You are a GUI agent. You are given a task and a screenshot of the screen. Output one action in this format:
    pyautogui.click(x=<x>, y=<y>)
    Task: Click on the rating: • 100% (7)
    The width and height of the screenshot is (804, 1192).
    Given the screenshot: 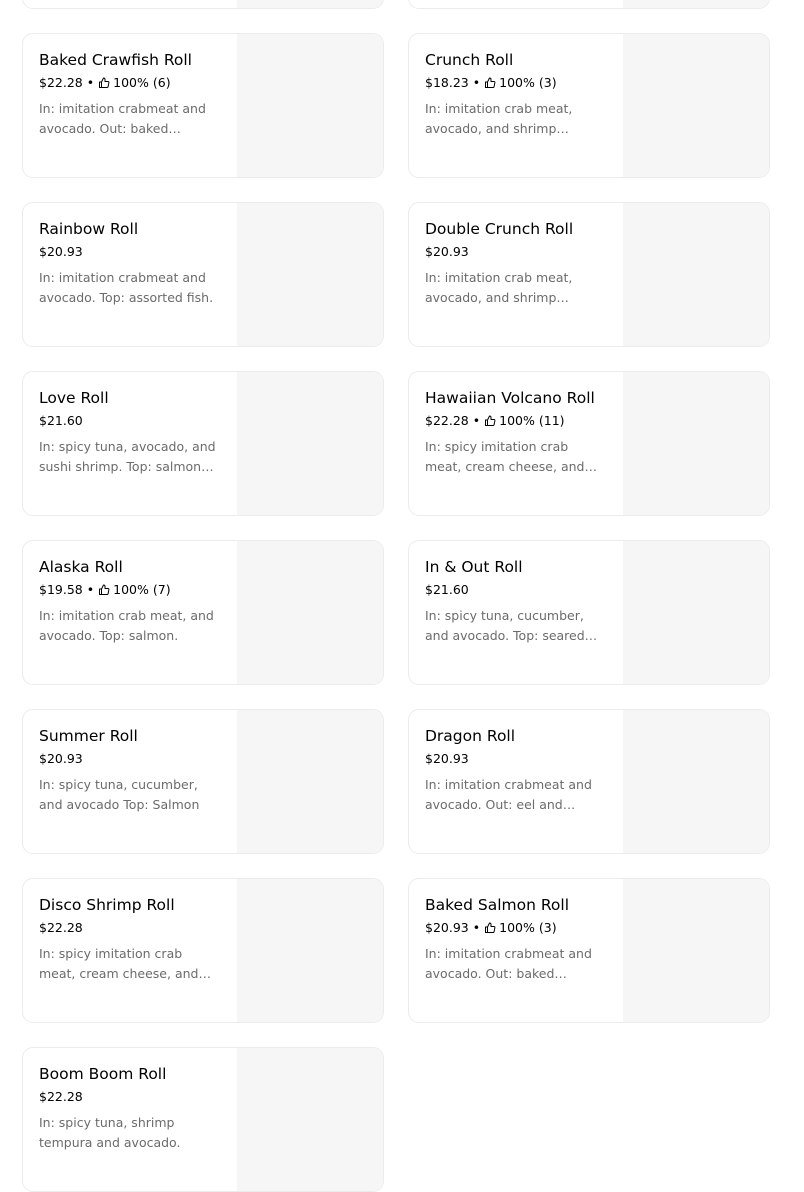 What is the action you would take?
    pyautogui.click(x=127, y=590)
    